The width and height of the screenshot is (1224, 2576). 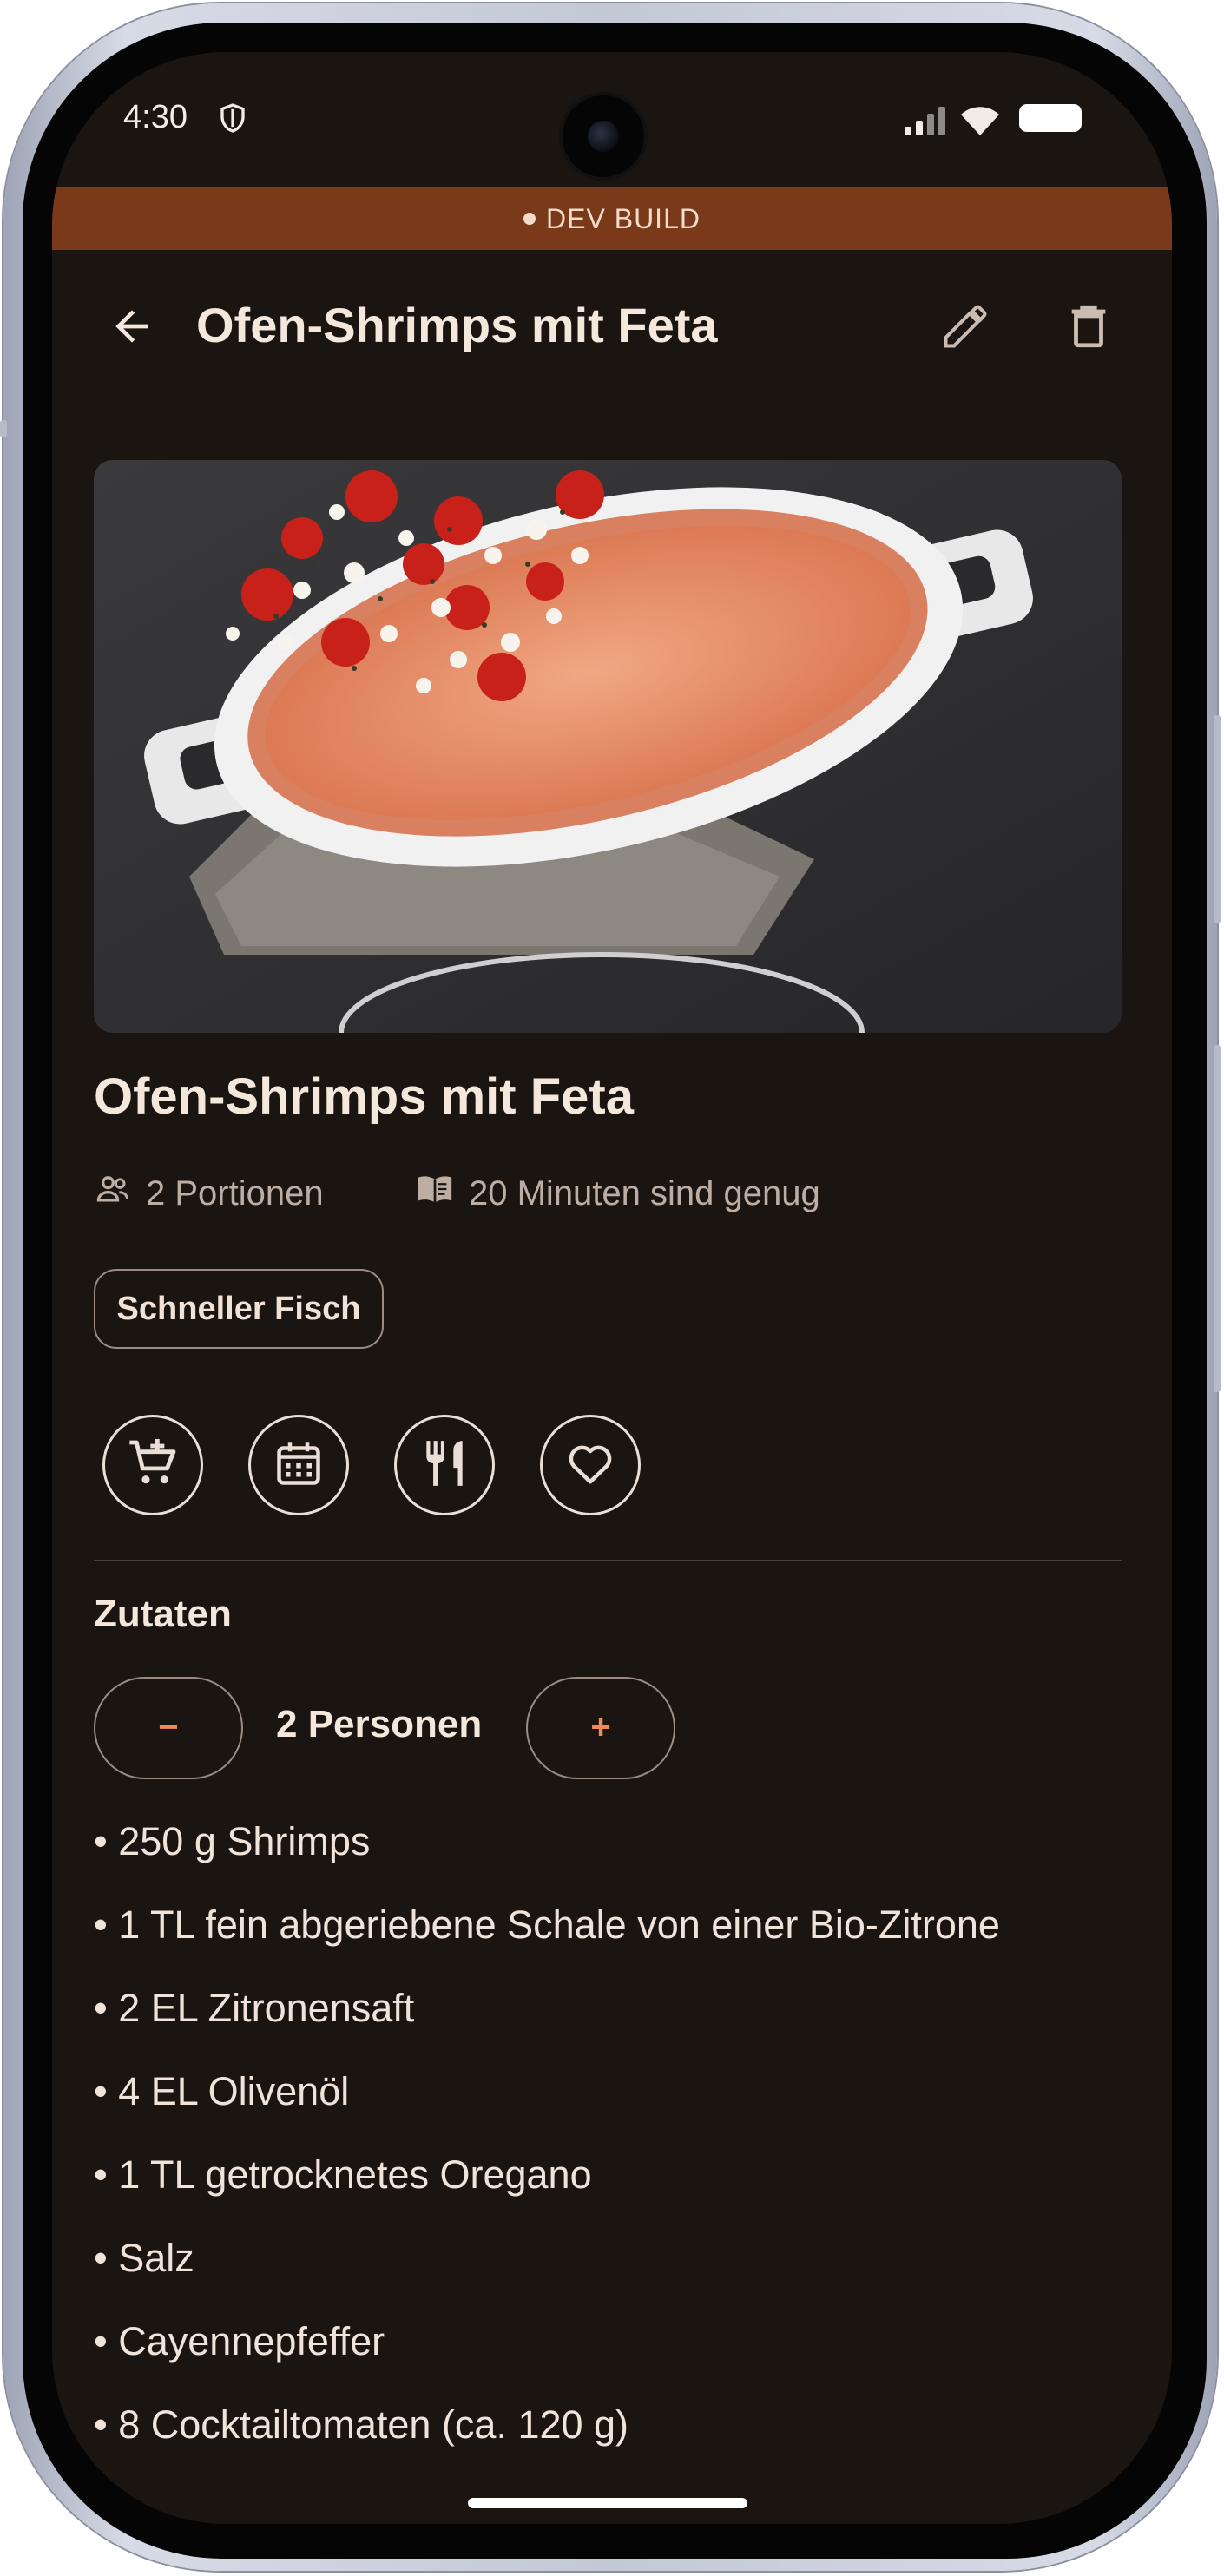 I want to click on servings-text: 2 Portionen, so click(x=235, y=1192).